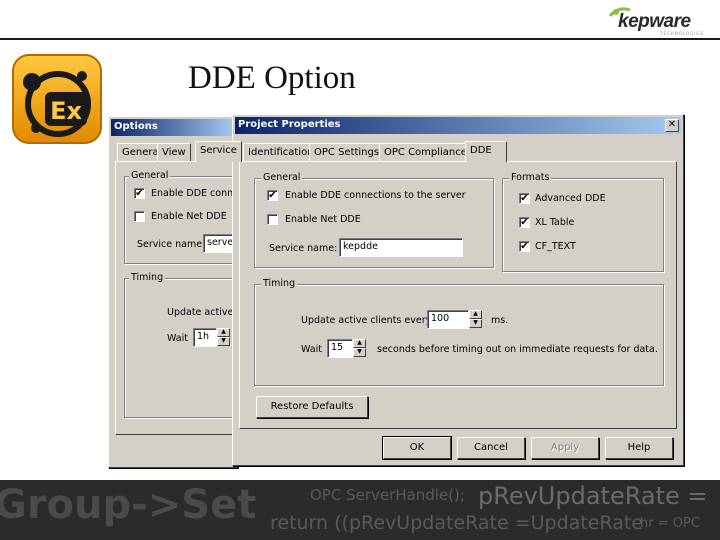  What do you see at coordinates (366, 320) in the screenshot?
I see `update-label: Update active clients every` at bounding box center [366, 320].